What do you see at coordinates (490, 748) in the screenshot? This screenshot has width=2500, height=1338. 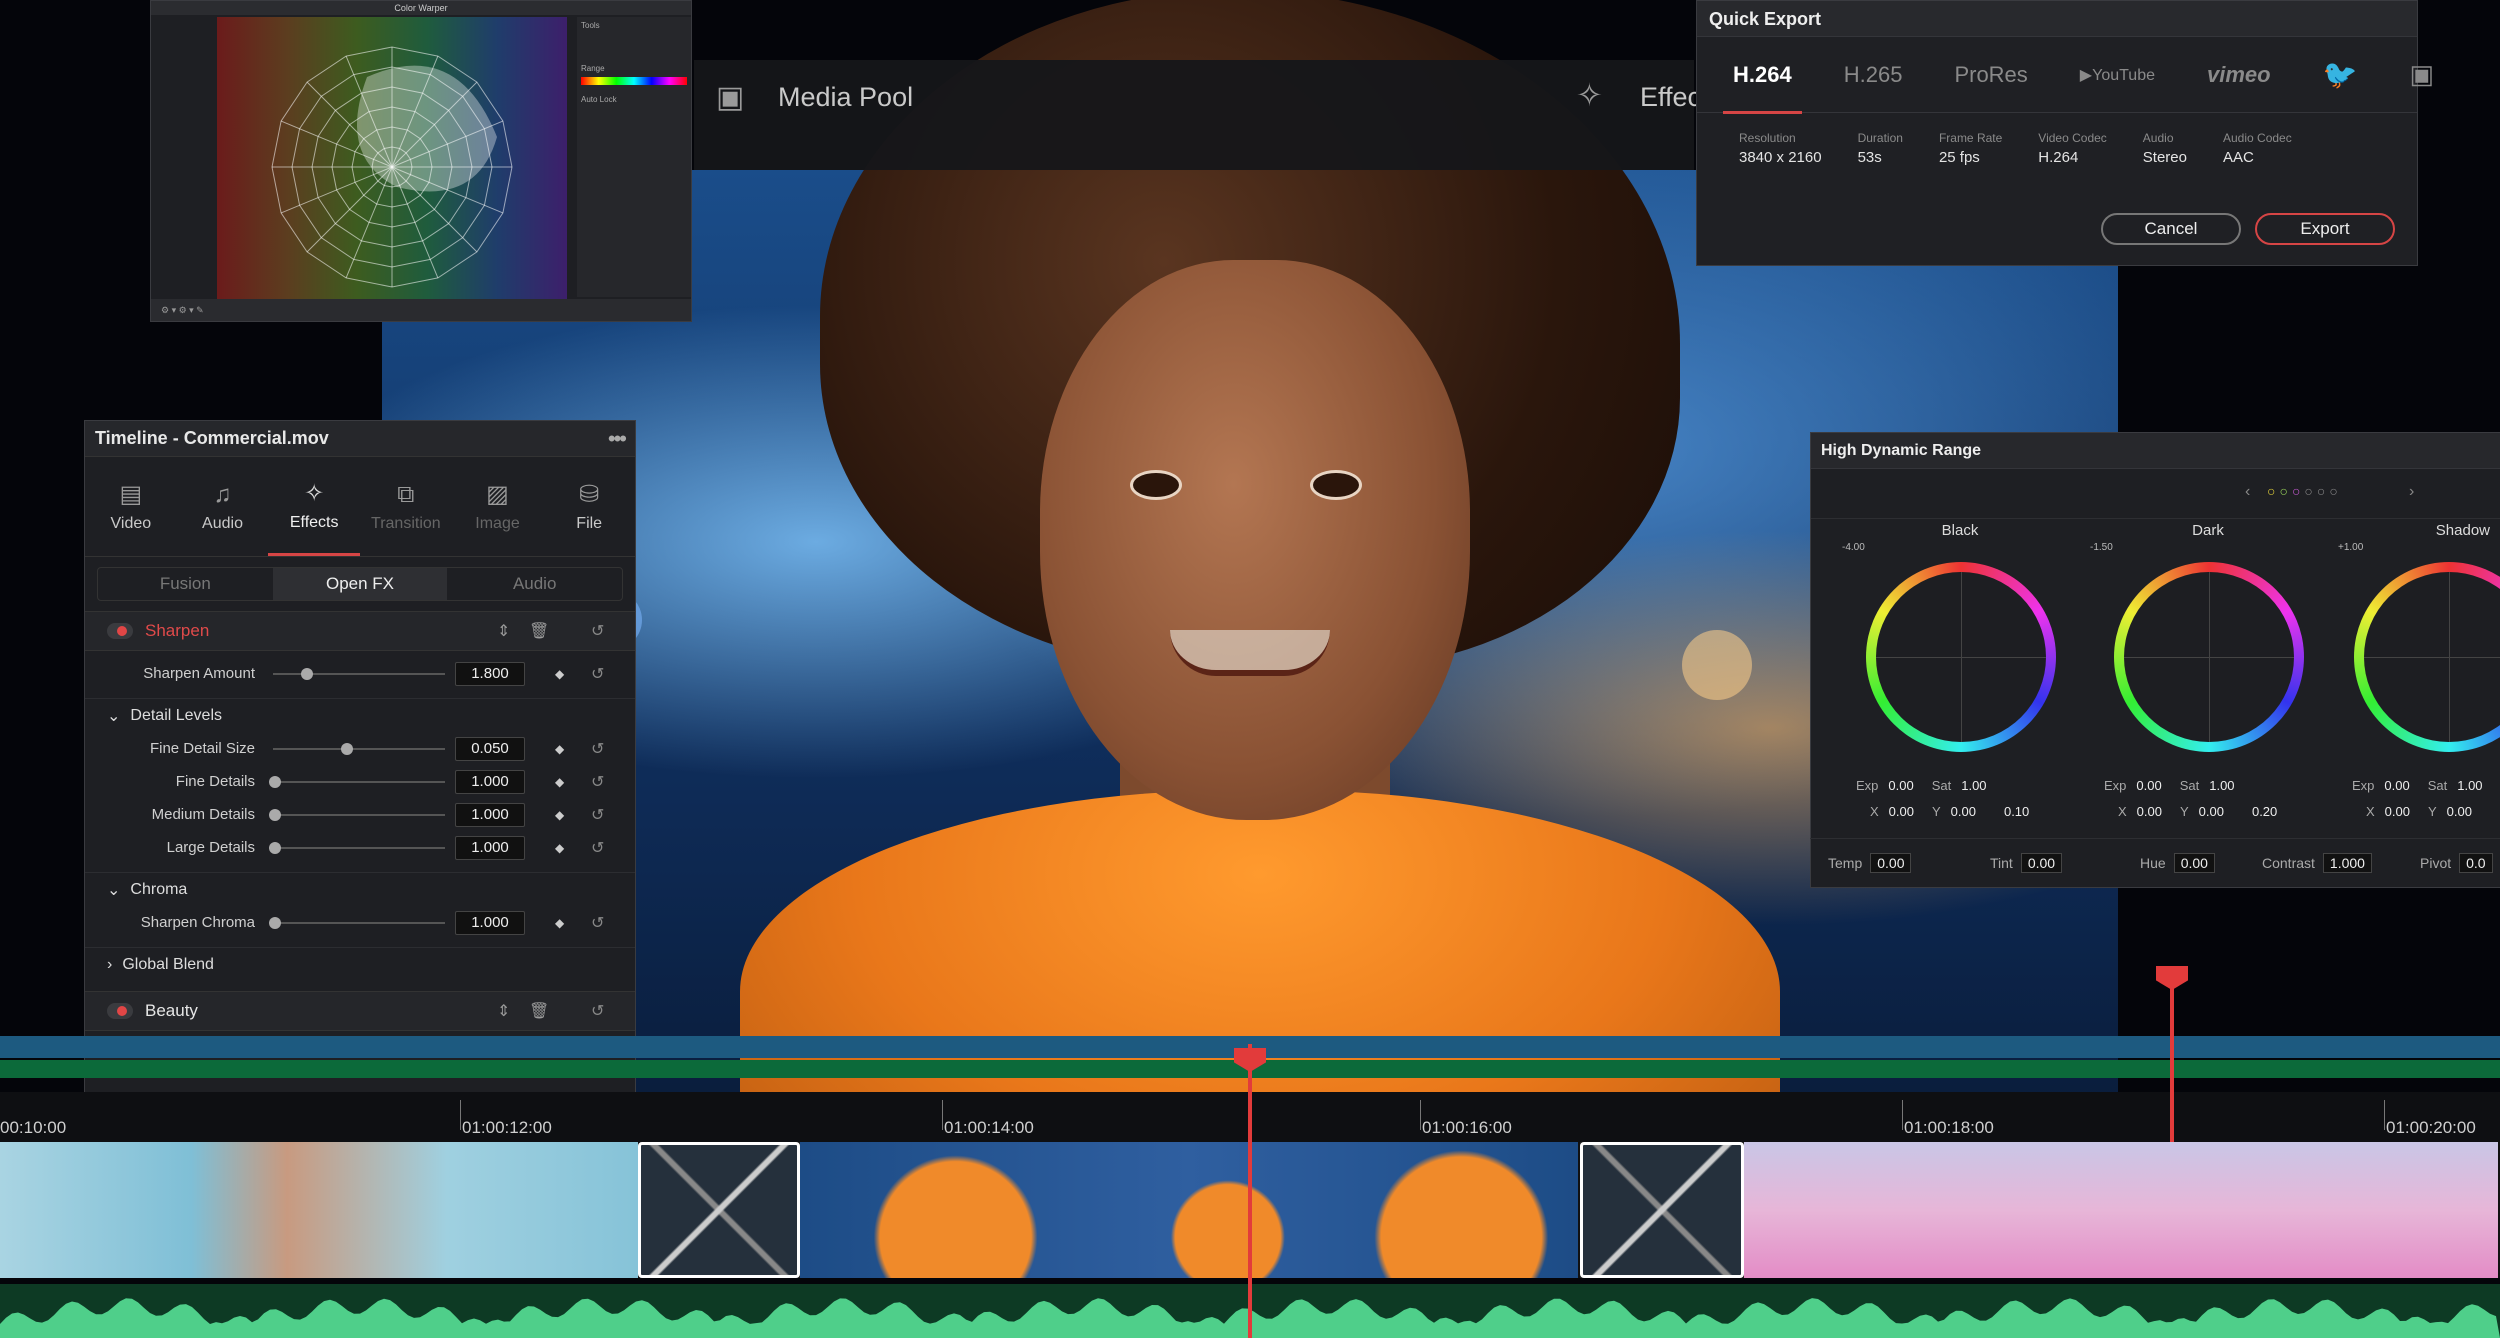 I see `param-value: 0.050` at bounding box center [490, 748].